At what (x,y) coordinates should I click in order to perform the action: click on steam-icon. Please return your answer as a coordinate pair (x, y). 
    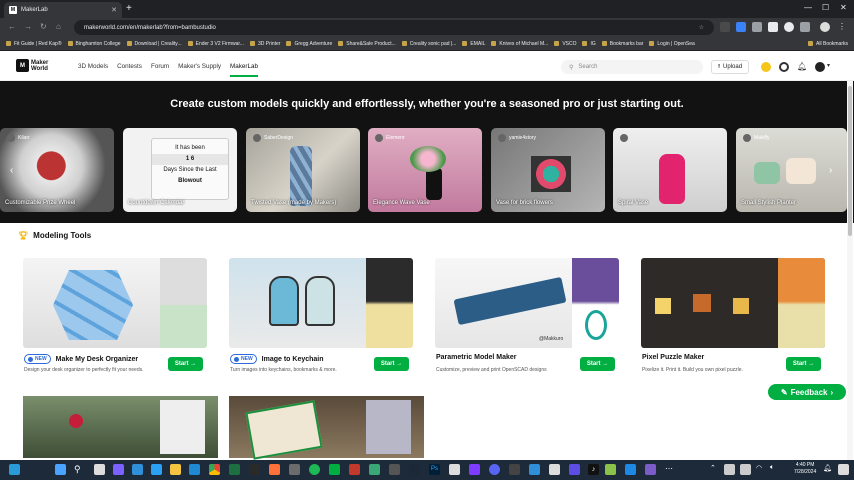
    Looking at the image, I should click on (414, 469).